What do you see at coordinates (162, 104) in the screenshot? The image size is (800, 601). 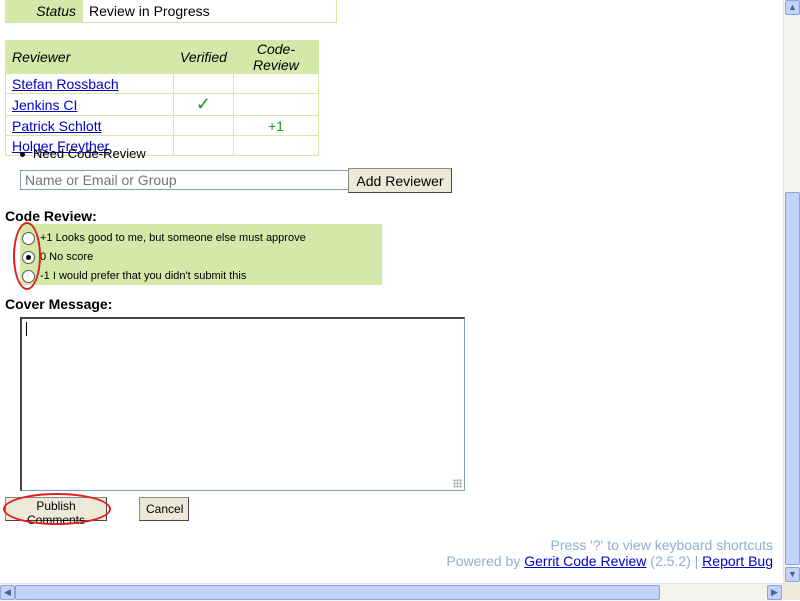 I see `table-row: Jenkins CI ✓` at bounding box center [162, 104].